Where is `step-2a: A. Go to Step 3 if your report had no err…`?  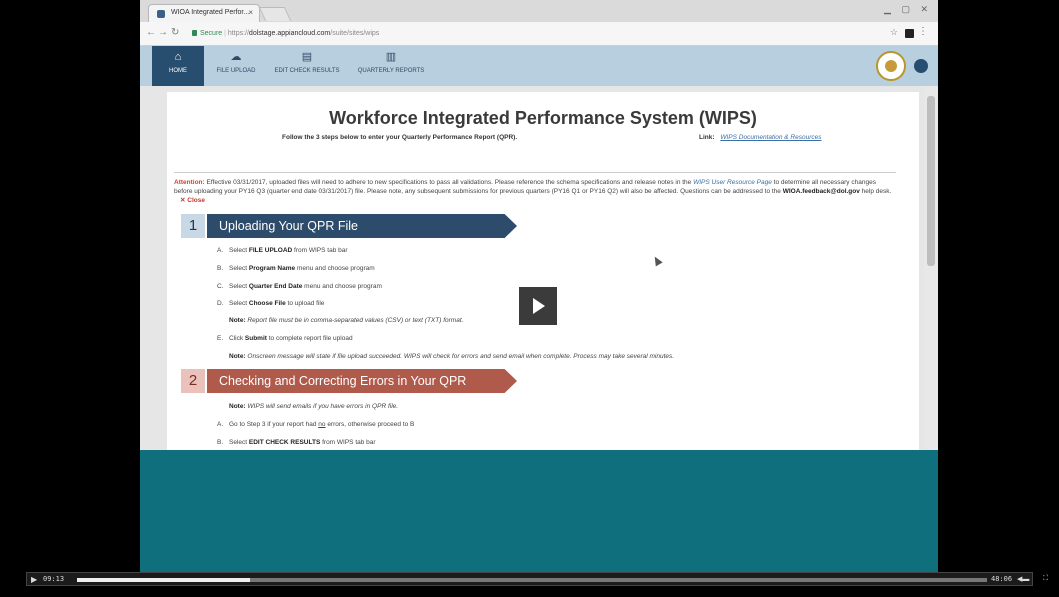 step-2a: A. Go to Step 3 if your report had no err… is located at coordinates (316, 424).